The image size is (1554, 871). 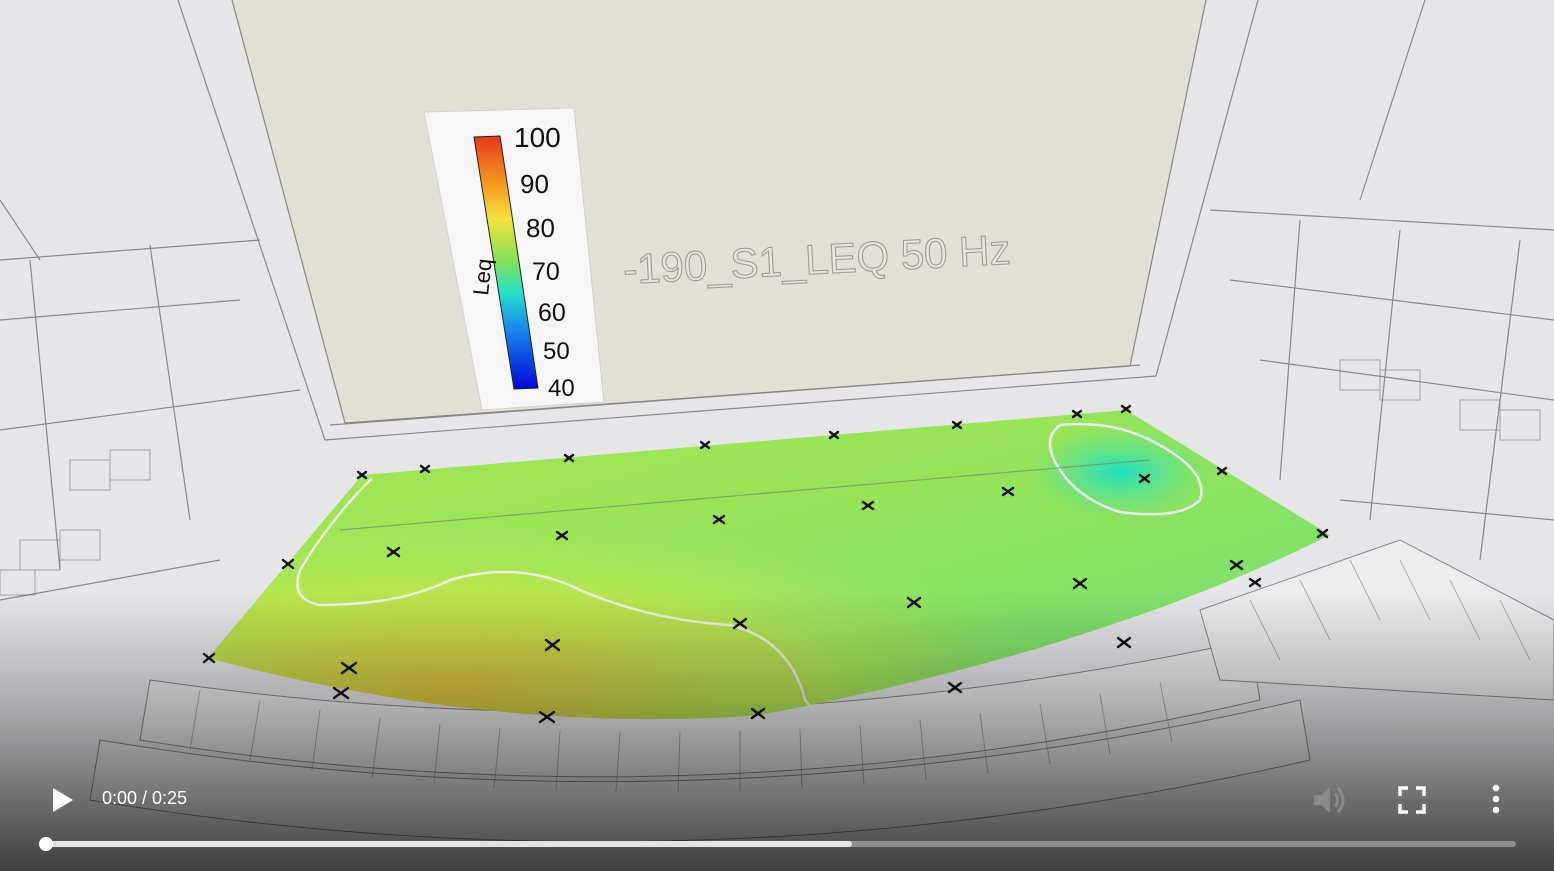 I want to click on legend-tick: 40, so click(x=561, y=388).